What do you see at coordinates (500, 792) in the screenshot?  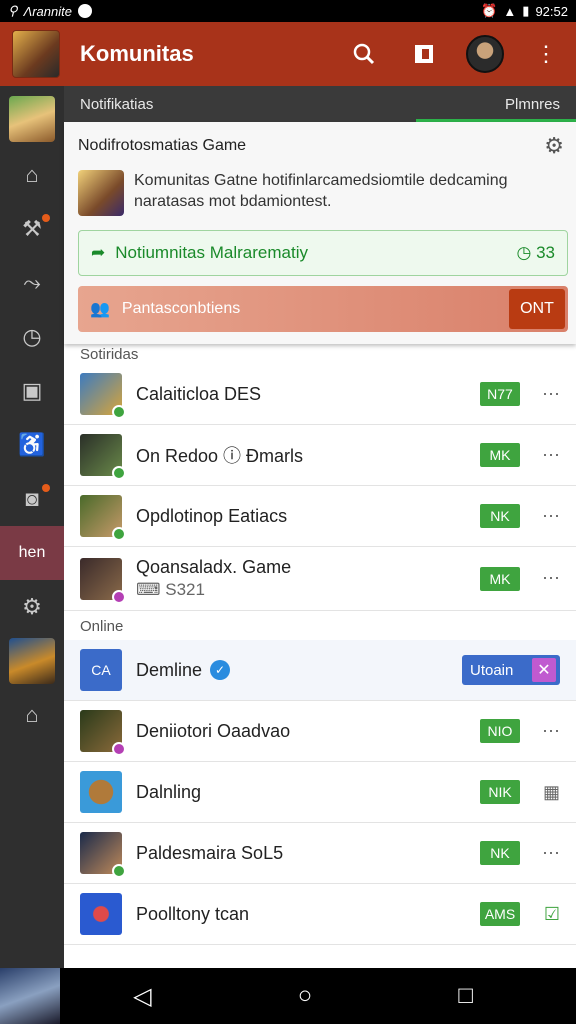 I see `status-tag: NIK` at bounding box center [500, 792].